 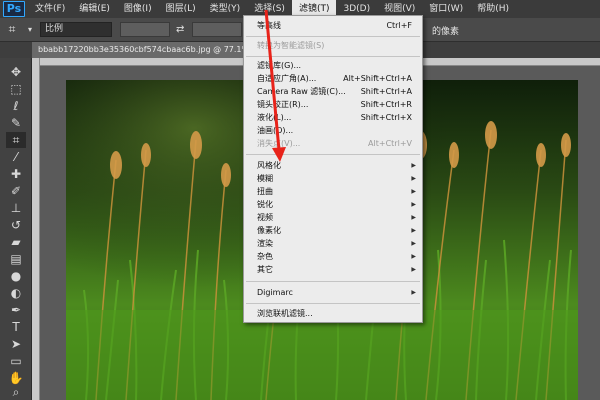 What do you see at coordinates (446, 32) in the screenshot?
I see `delete-cropped-pixels-label: 的像素` at bounding box center [446, 32].